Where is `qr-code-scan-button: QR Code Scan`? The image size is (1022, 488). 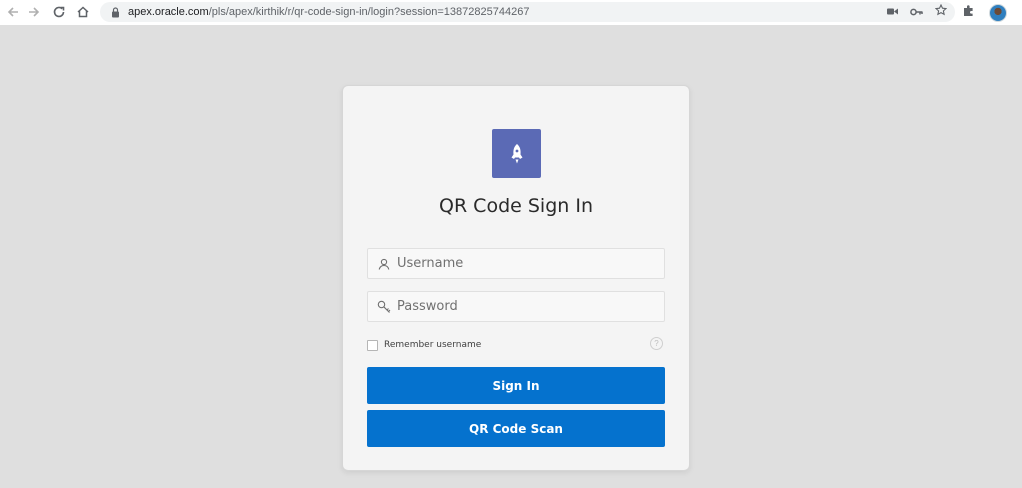 qr-code-scan-button: QR Code Scan is located at coordinates (516, 428).